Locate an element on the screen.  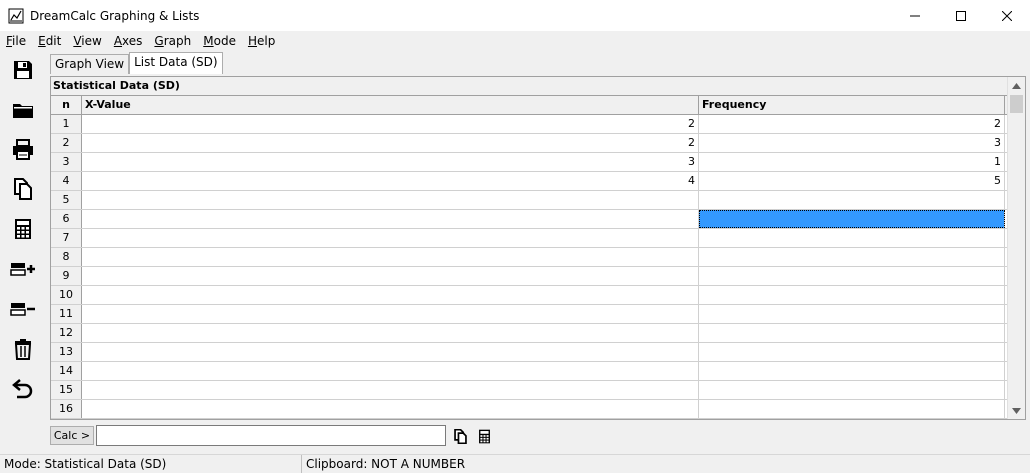
column-header-frequency: Frequency is located at coordinates (852, 105).